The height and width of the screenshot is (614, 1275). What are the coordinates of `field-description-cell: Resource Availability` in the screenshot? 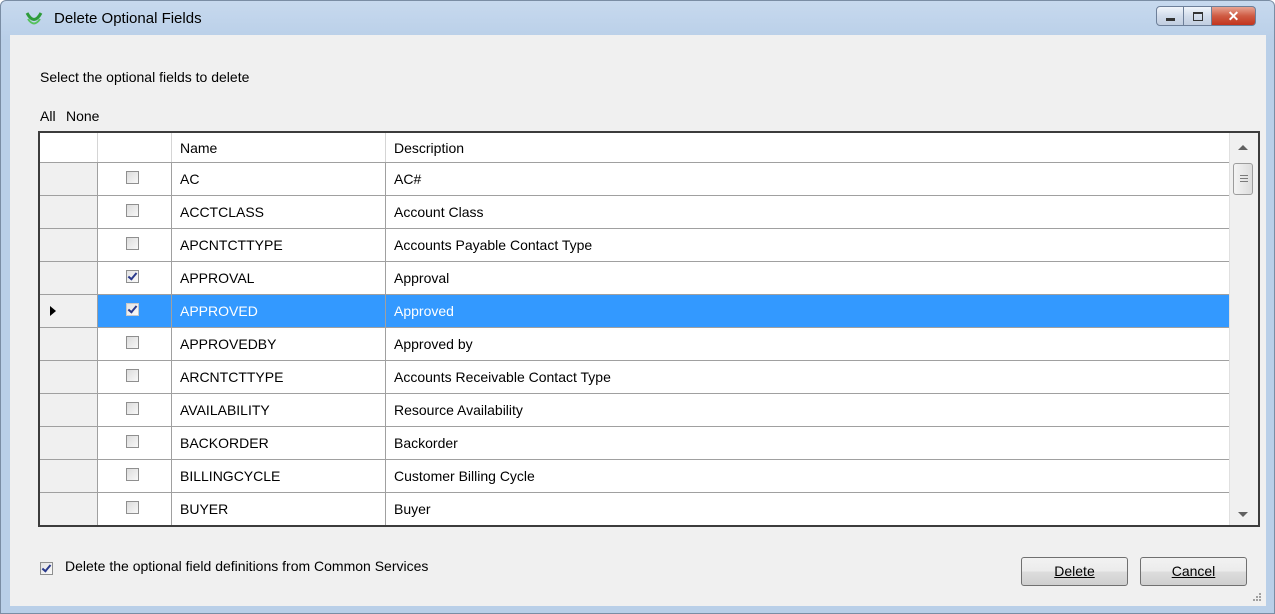 It's located at (808, 410).